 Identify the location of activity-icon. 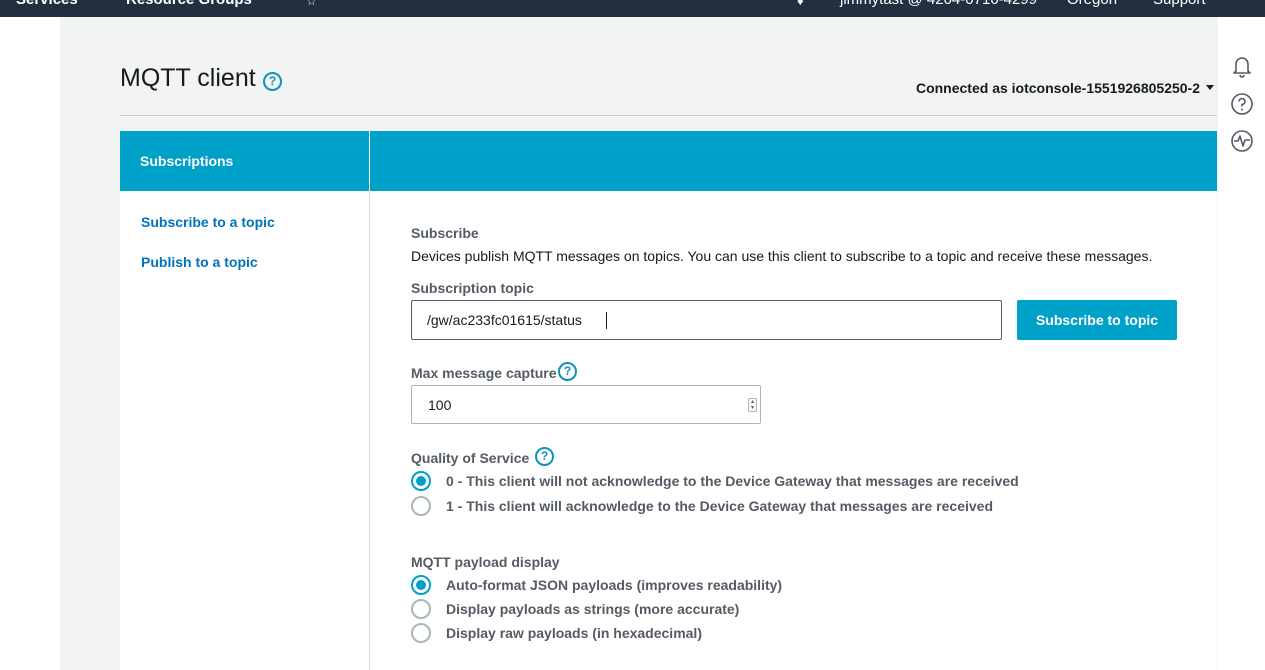
(1242, 141).